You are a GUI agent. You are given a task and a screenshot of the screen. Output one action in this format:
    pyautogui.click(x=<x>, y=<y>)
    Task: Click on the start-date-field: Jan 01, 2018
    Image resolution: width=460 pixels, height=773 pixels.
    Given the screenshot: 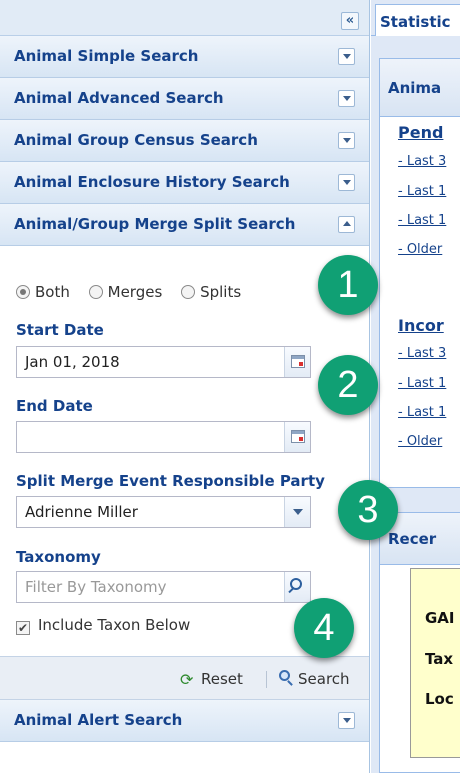 What is the action you would take?
    pyautogui.click(x=163, y=362)
    